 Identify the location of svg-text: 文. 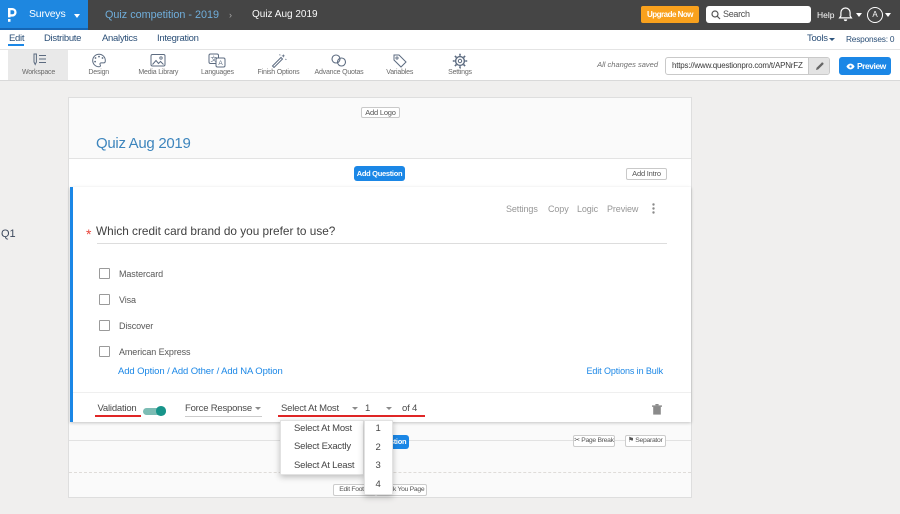
(214, 58).